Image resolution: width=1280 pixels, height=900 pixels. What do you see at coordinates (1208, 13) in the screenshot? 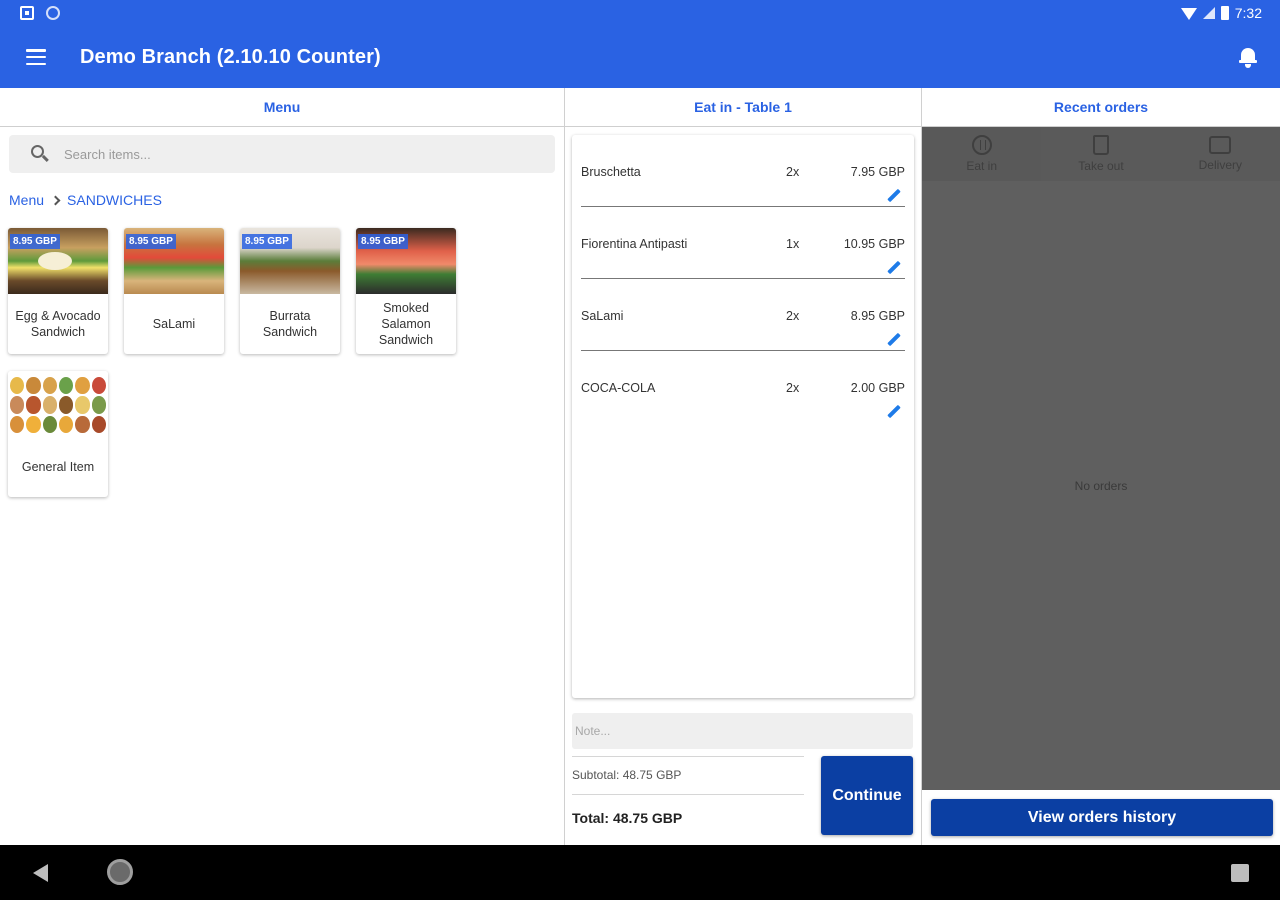
I see `cell-signal-icon` at bounding box center [1208, 13].